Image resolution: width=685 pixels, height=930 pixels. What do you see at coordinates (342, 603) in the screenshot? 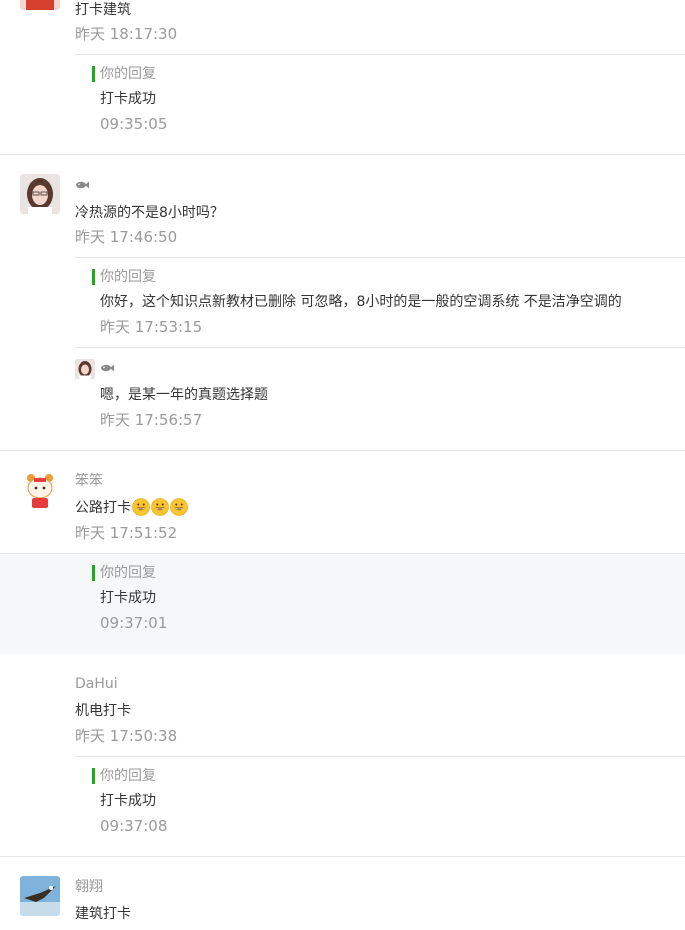
I see `reply-block: 你的回复 打卡成功 09:37:01` at bounding box center [342, 603].